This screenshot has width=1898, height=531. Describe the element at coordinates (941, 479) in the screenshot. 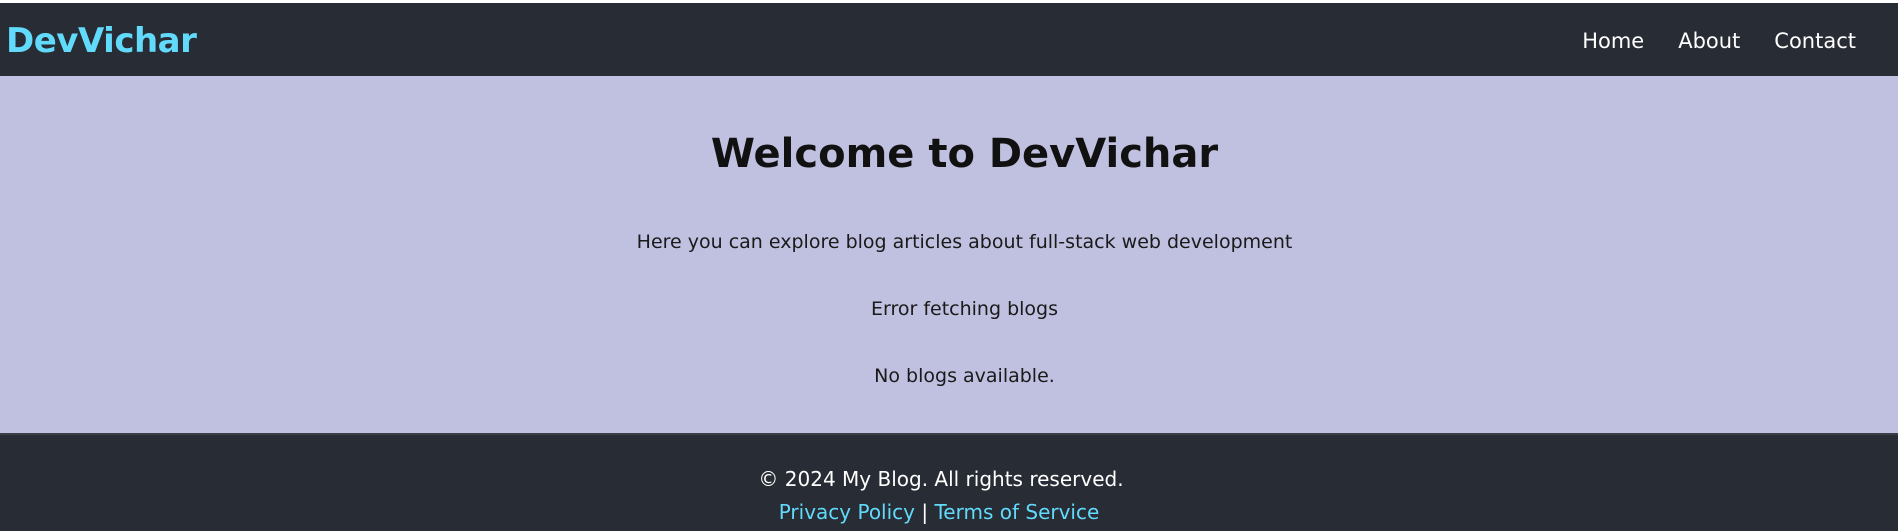

I see `copyright-text: © 2024 My Blog. All rights reserved.` at that location.